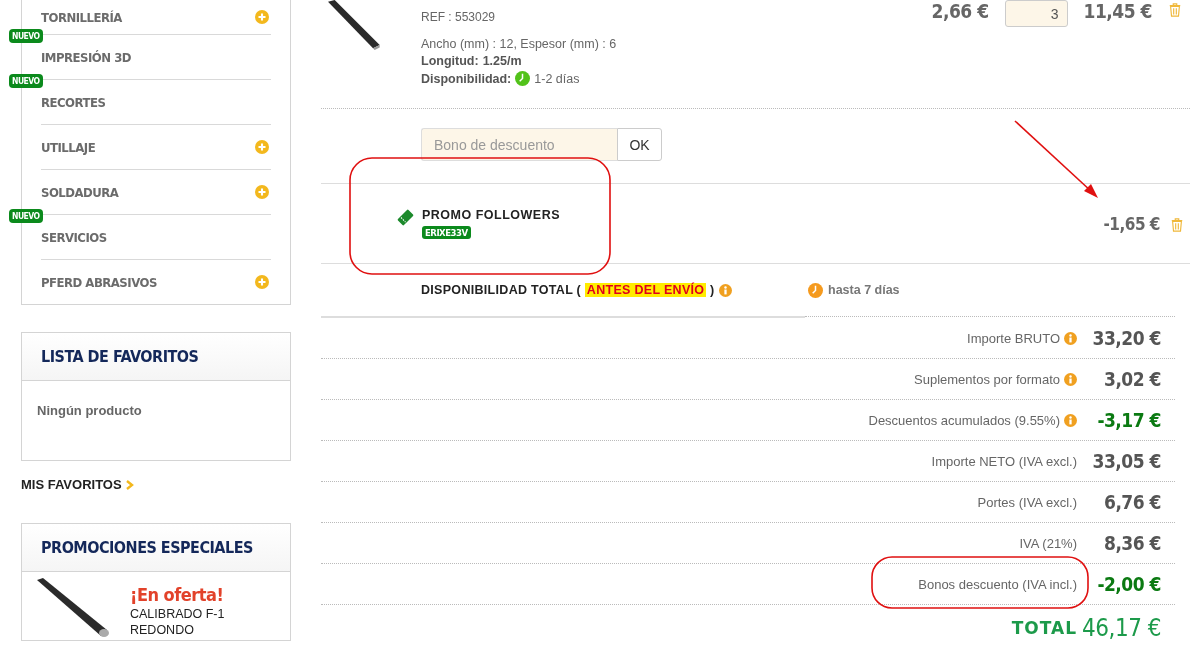  What do you see at coordinates (997, 584) in the screenshot?
I see `summary-label: Bonos descuento (IVA incl.)` at bounding box center [997, 584].